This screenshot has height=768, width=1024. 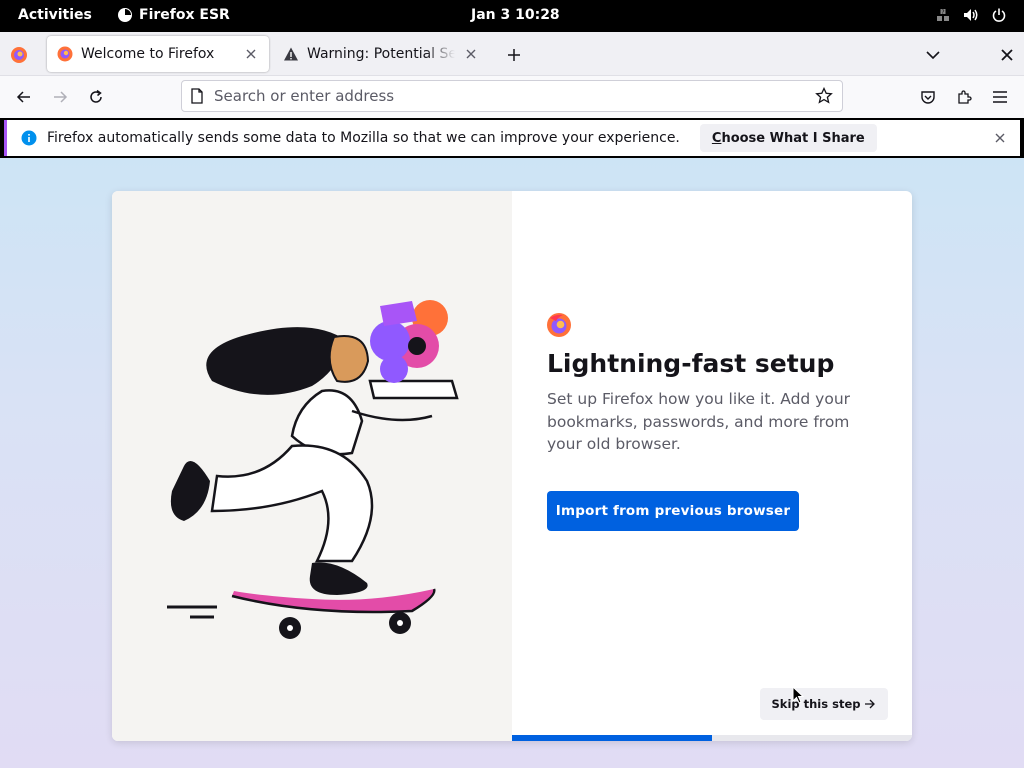 I want to click on firefox-icon, so click(x=65, y=54).